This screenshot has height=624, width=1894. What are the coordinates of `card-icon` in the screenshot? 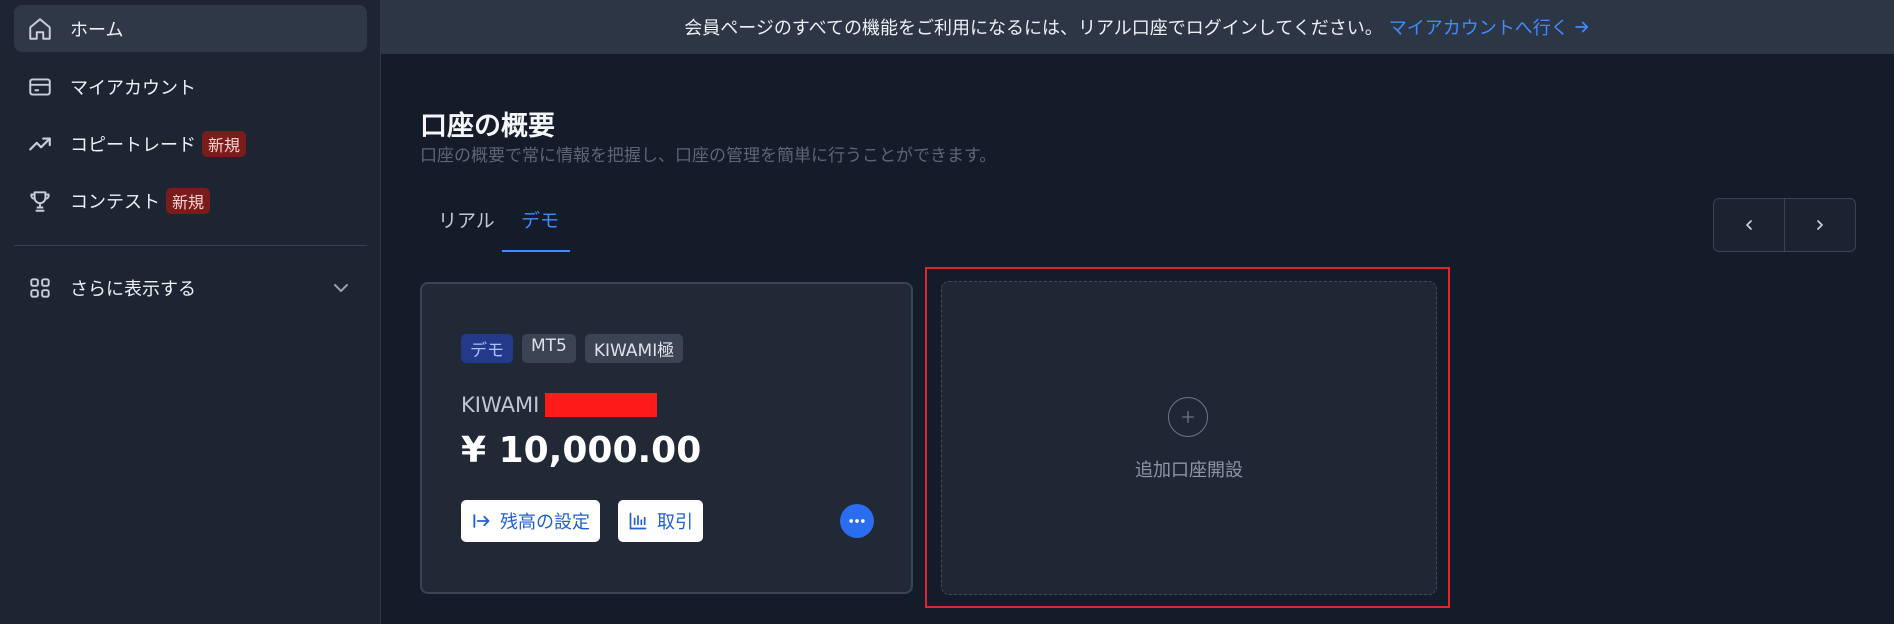 It's located at (40, 87).